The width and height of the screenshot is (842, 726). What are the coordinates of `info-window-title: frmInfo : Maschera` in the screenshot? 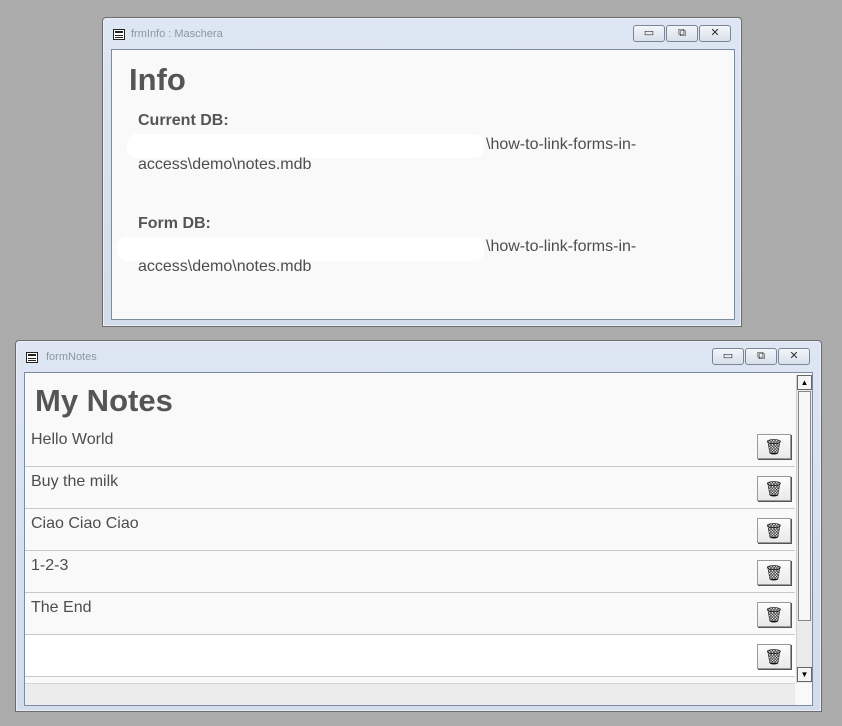 It's located at (177, 34).